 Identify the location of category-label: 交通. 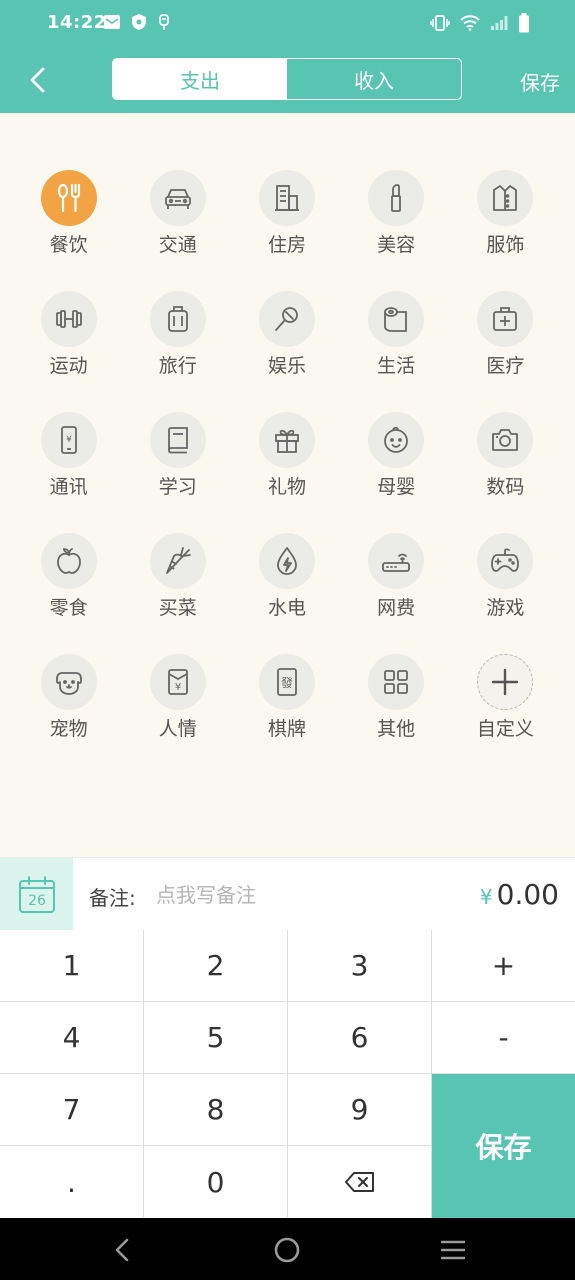
(177, 245).